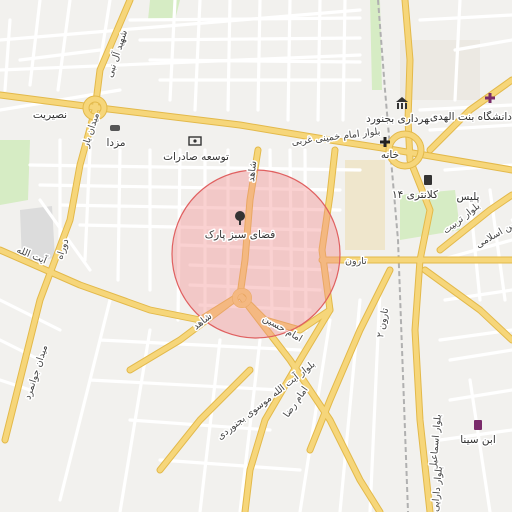 Image resolution: width=512 pixels, height=512 pixels. I want to click on poi-label: مزدا, so click(115, 143).